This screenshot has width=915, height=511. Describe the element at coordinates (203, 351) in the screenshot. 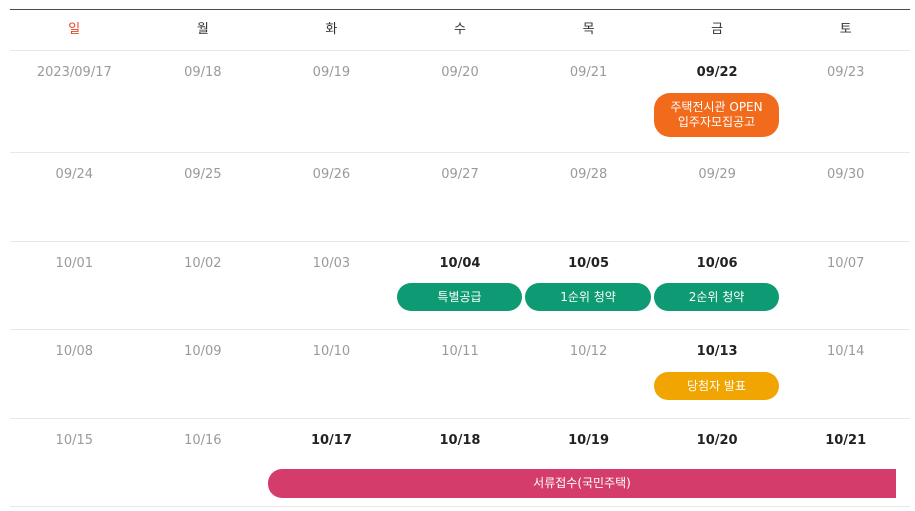

I see `day-date: 10/09` at that location.